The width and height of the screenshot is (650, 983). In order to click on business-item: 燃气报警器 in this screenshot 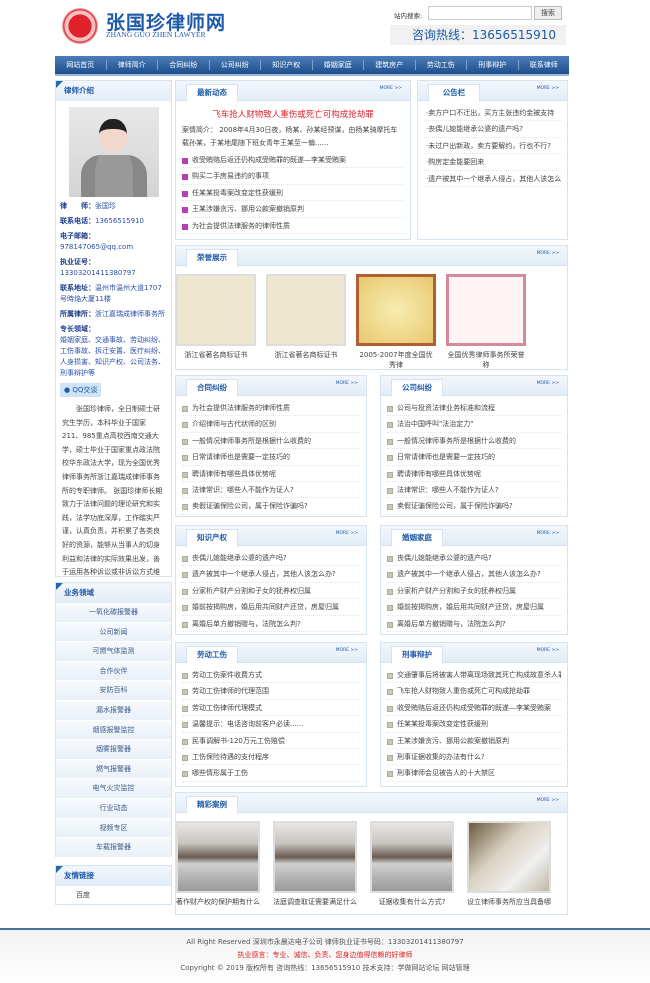, I will do `click(113, 769)`.